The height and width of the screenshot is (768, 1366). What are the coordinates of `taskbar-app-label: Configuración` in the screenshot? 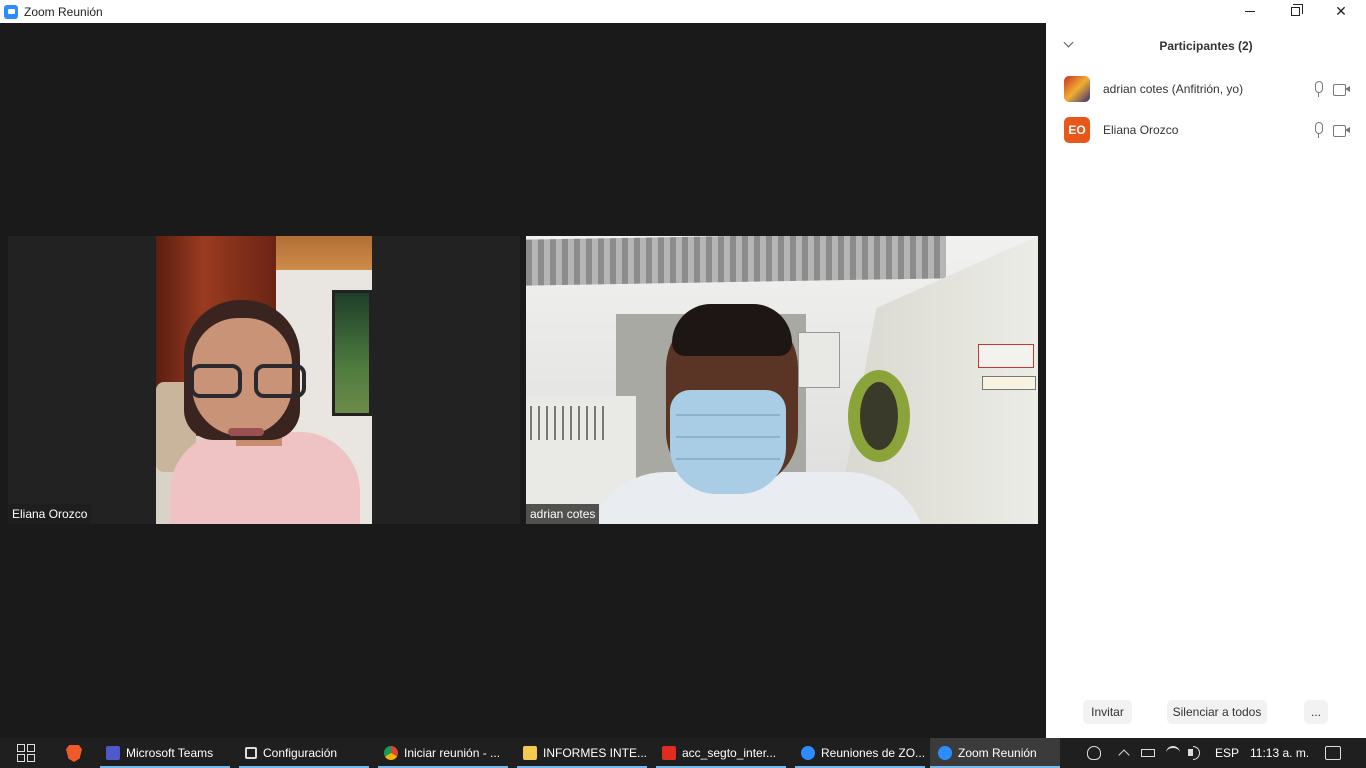 It's located at (300, 753).